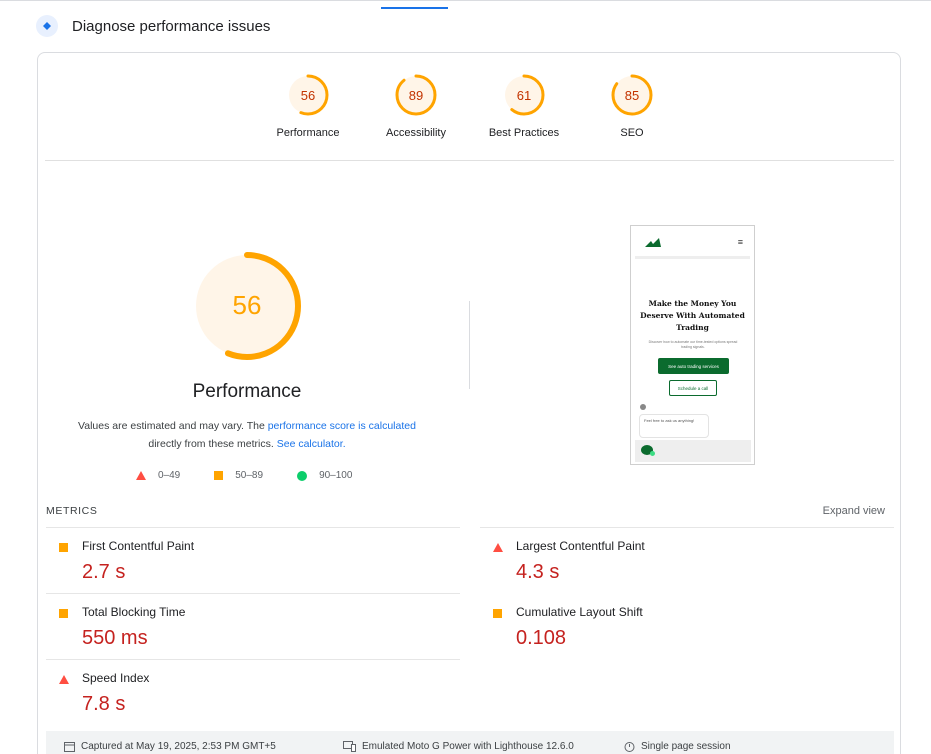  Describe the element at coordinates (674, 426) in the screenshot. I see `preview-chat-bubble: Feel free to ask us anything!` at that location.